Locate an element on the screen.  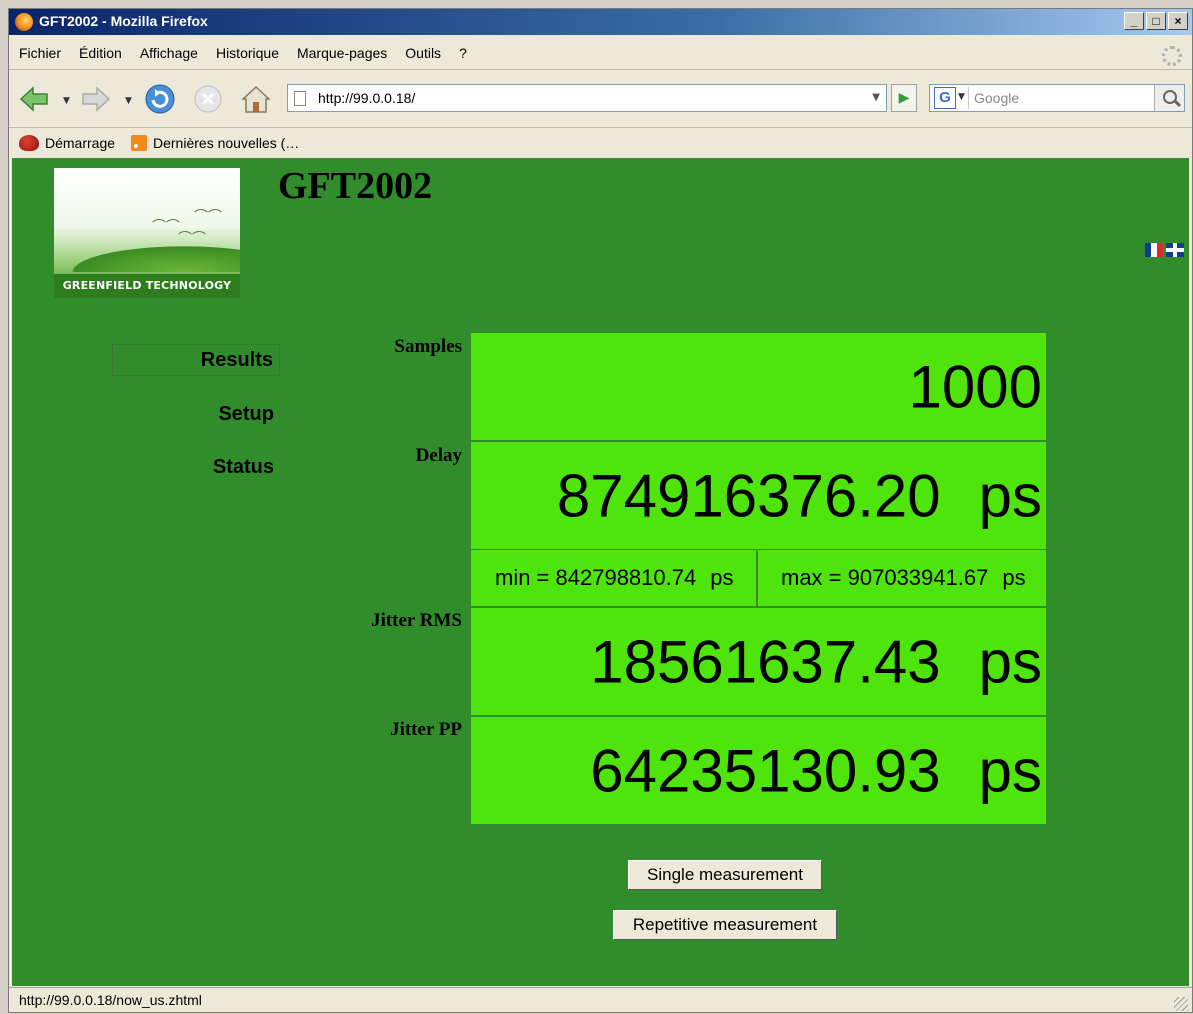
google-icon: G is located at coordinates (945, 98).